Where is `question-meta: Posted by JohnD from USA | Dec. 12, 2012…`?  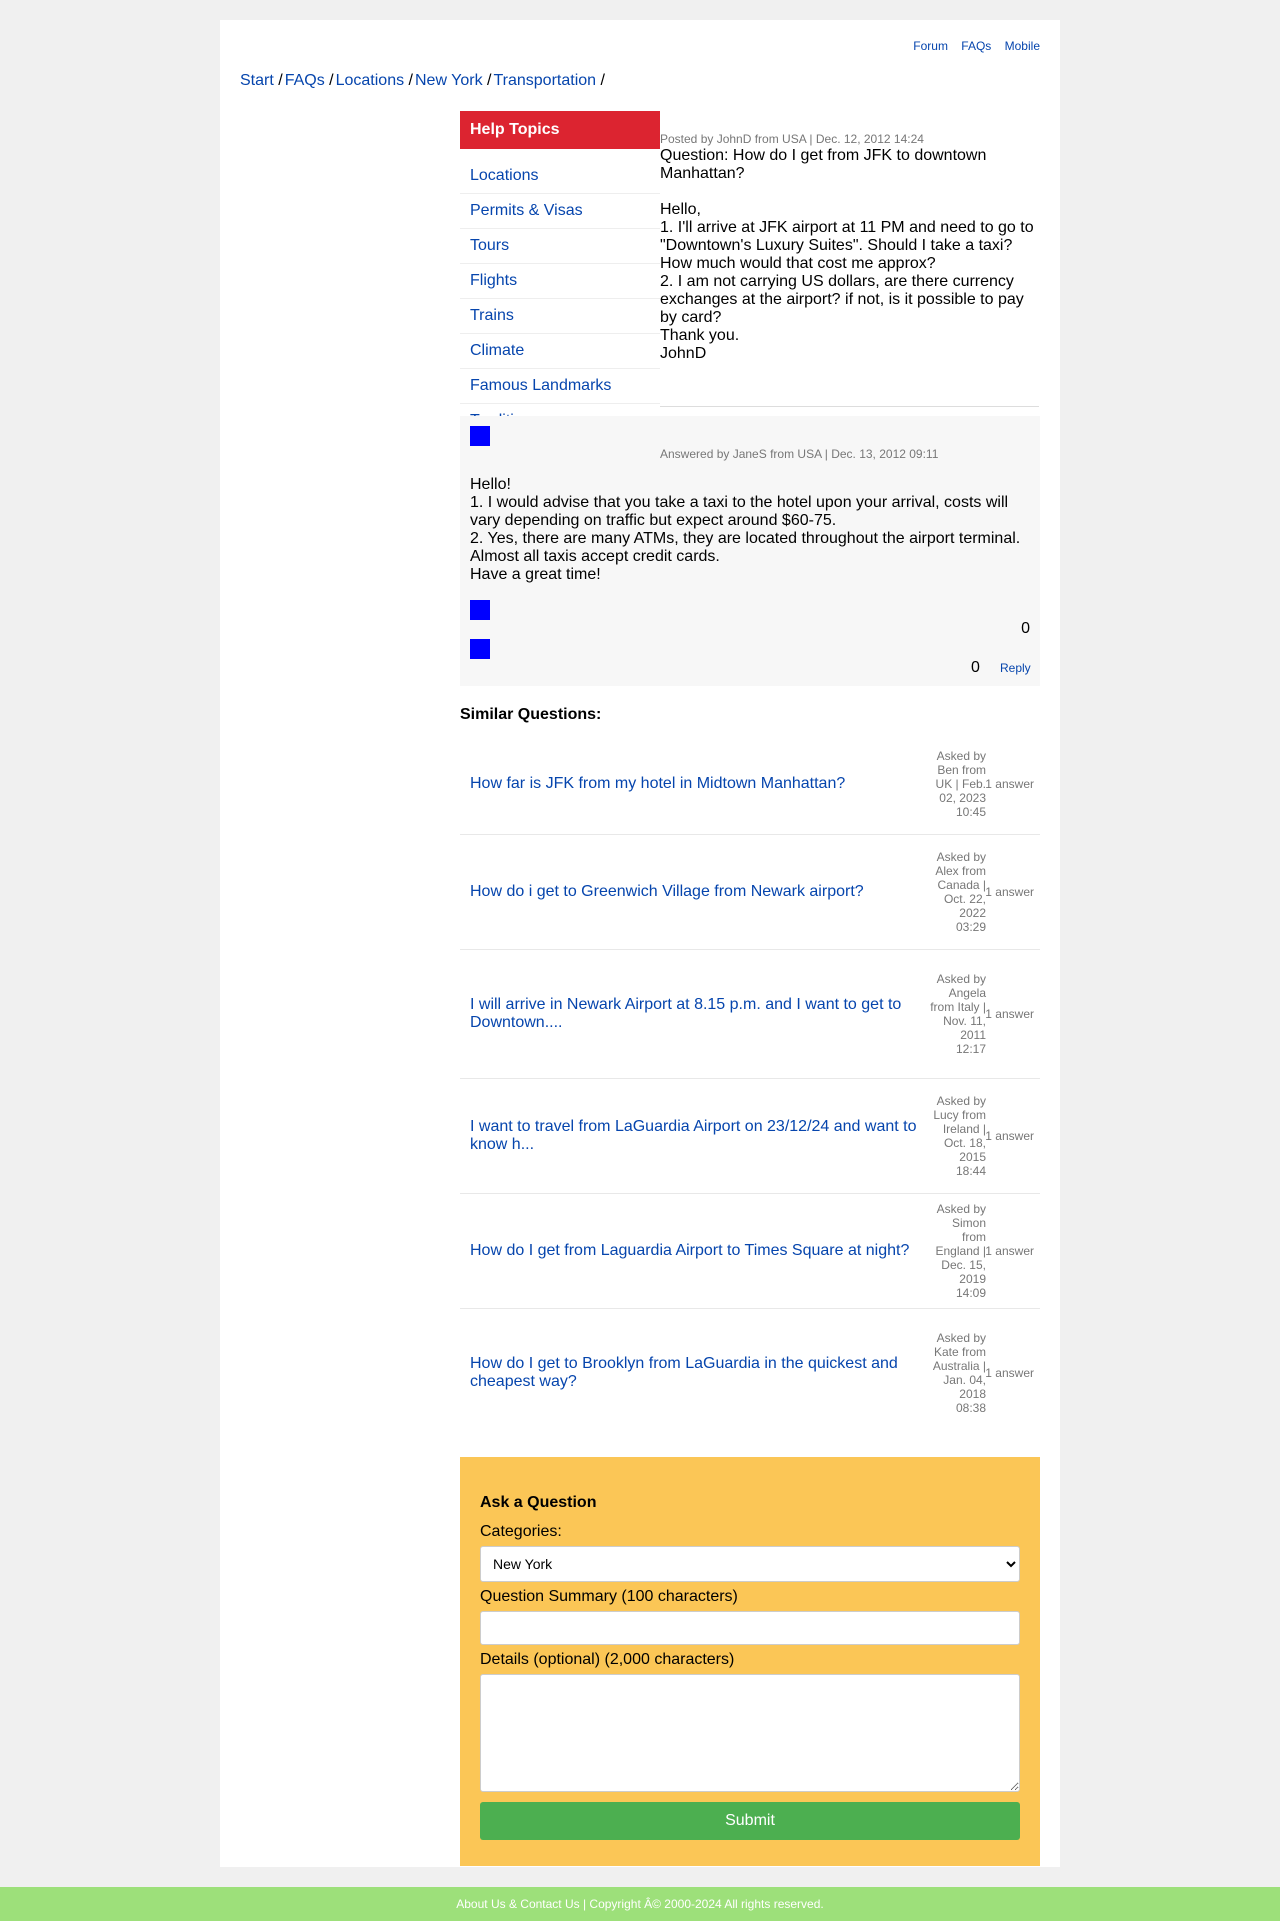
question-meta: Posted by JohnD from USA | Dec. 12, 2012… is located at coordinates (792, 139).